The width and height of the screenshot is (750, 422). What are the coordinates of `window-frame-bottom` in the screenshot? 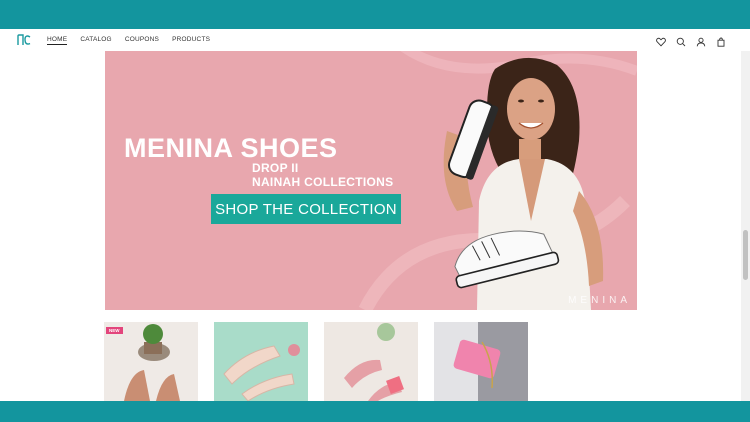 It's located at (375, 411).